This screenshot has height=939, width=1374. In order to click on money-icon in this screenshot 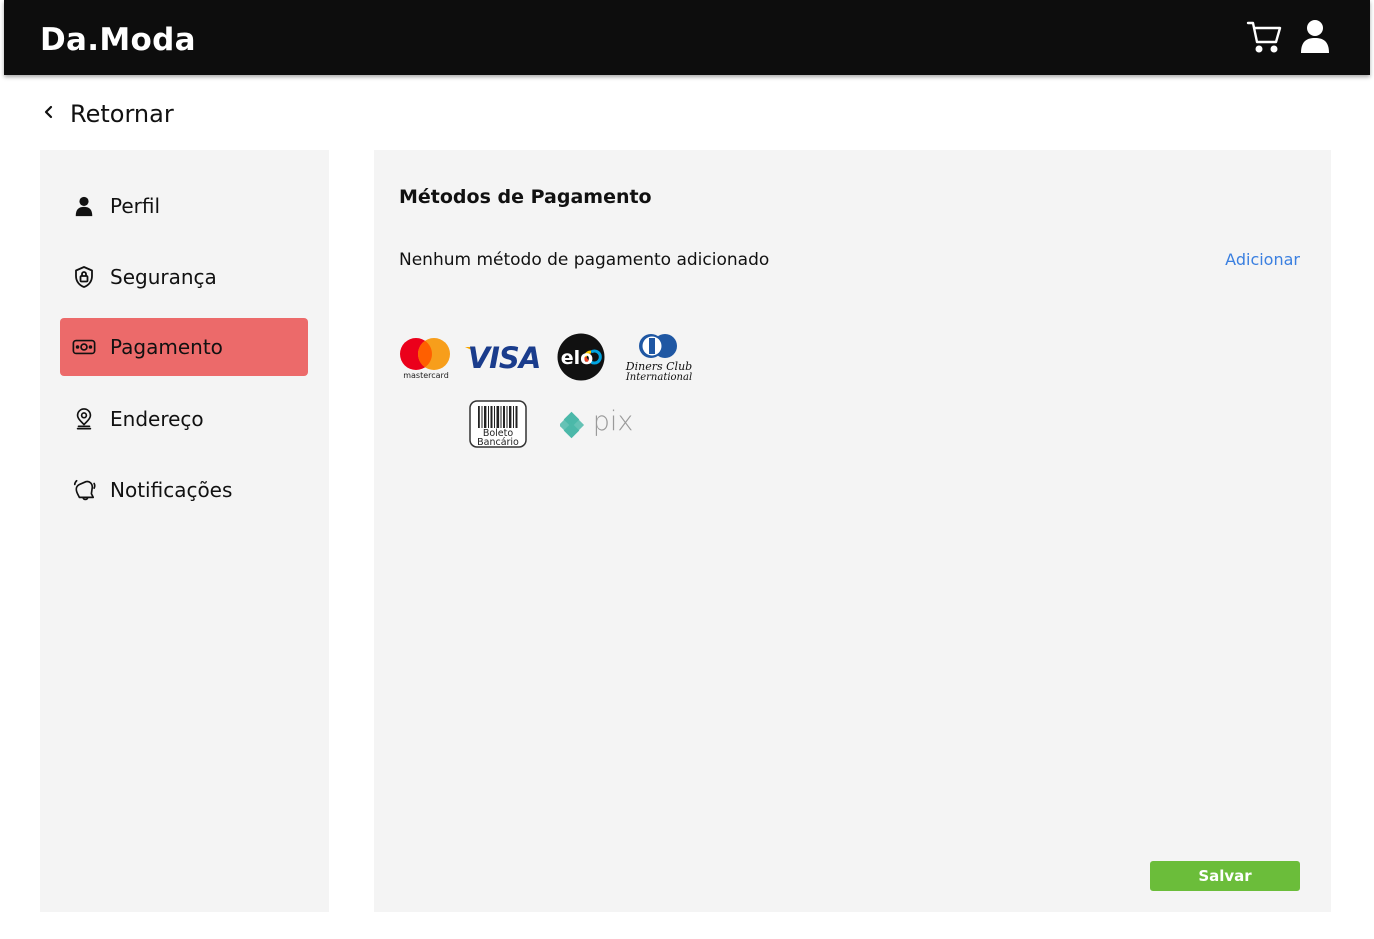, I will do `click(84, 347)`.